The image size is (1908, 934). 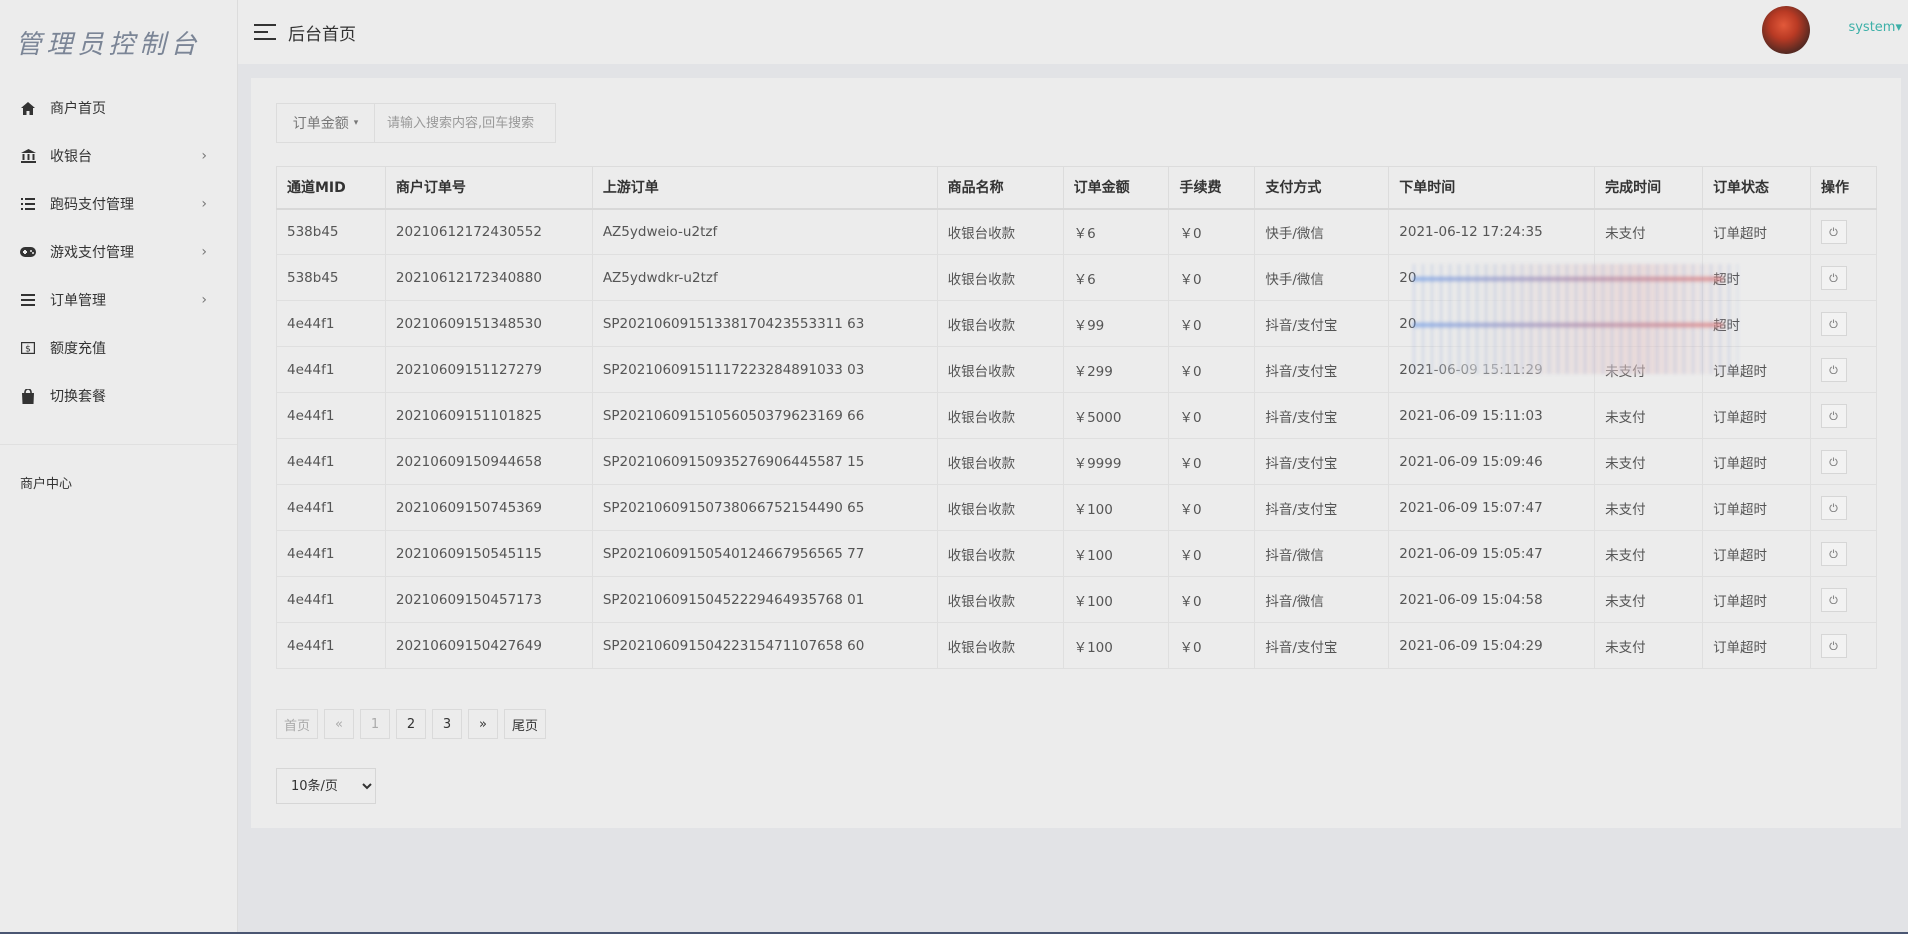 I want to click on column-header: 订单状态, so click(x=1756, y=188).